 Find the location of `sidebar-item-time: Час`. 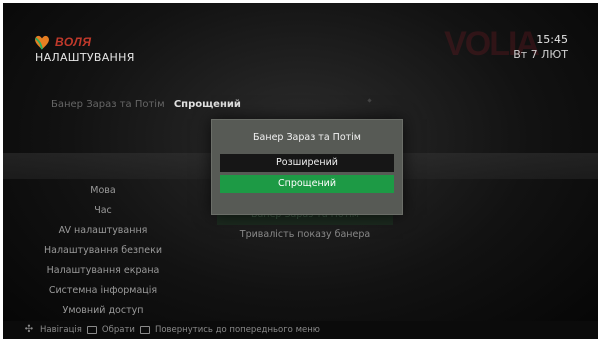

sidebar-item-time: Час is located at coordinates (103, 211).